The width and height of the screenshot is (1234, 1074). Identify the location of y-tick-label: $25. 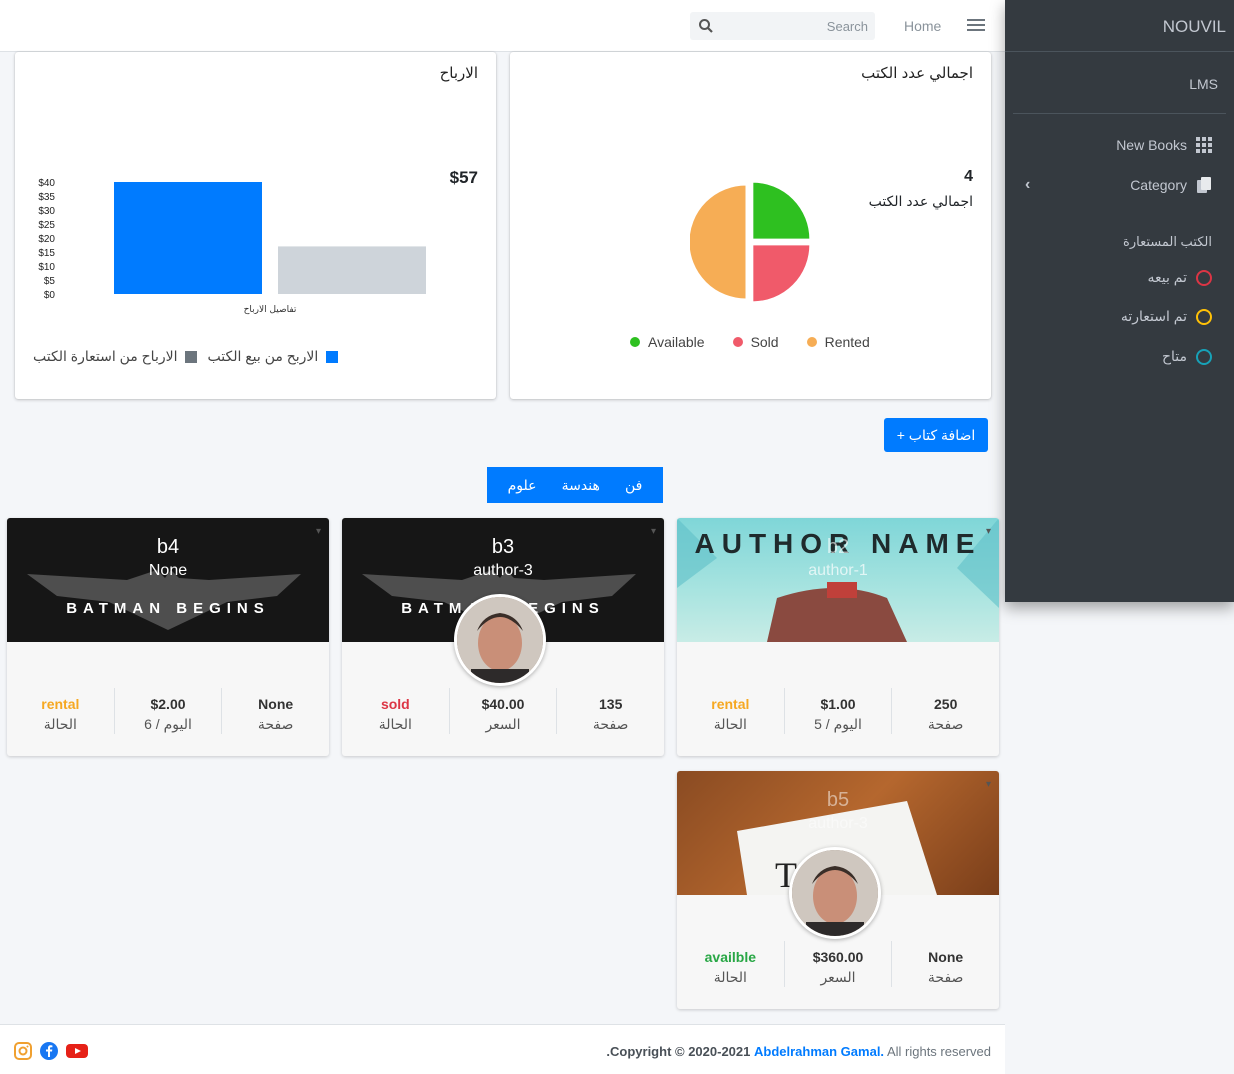
(46, 225).